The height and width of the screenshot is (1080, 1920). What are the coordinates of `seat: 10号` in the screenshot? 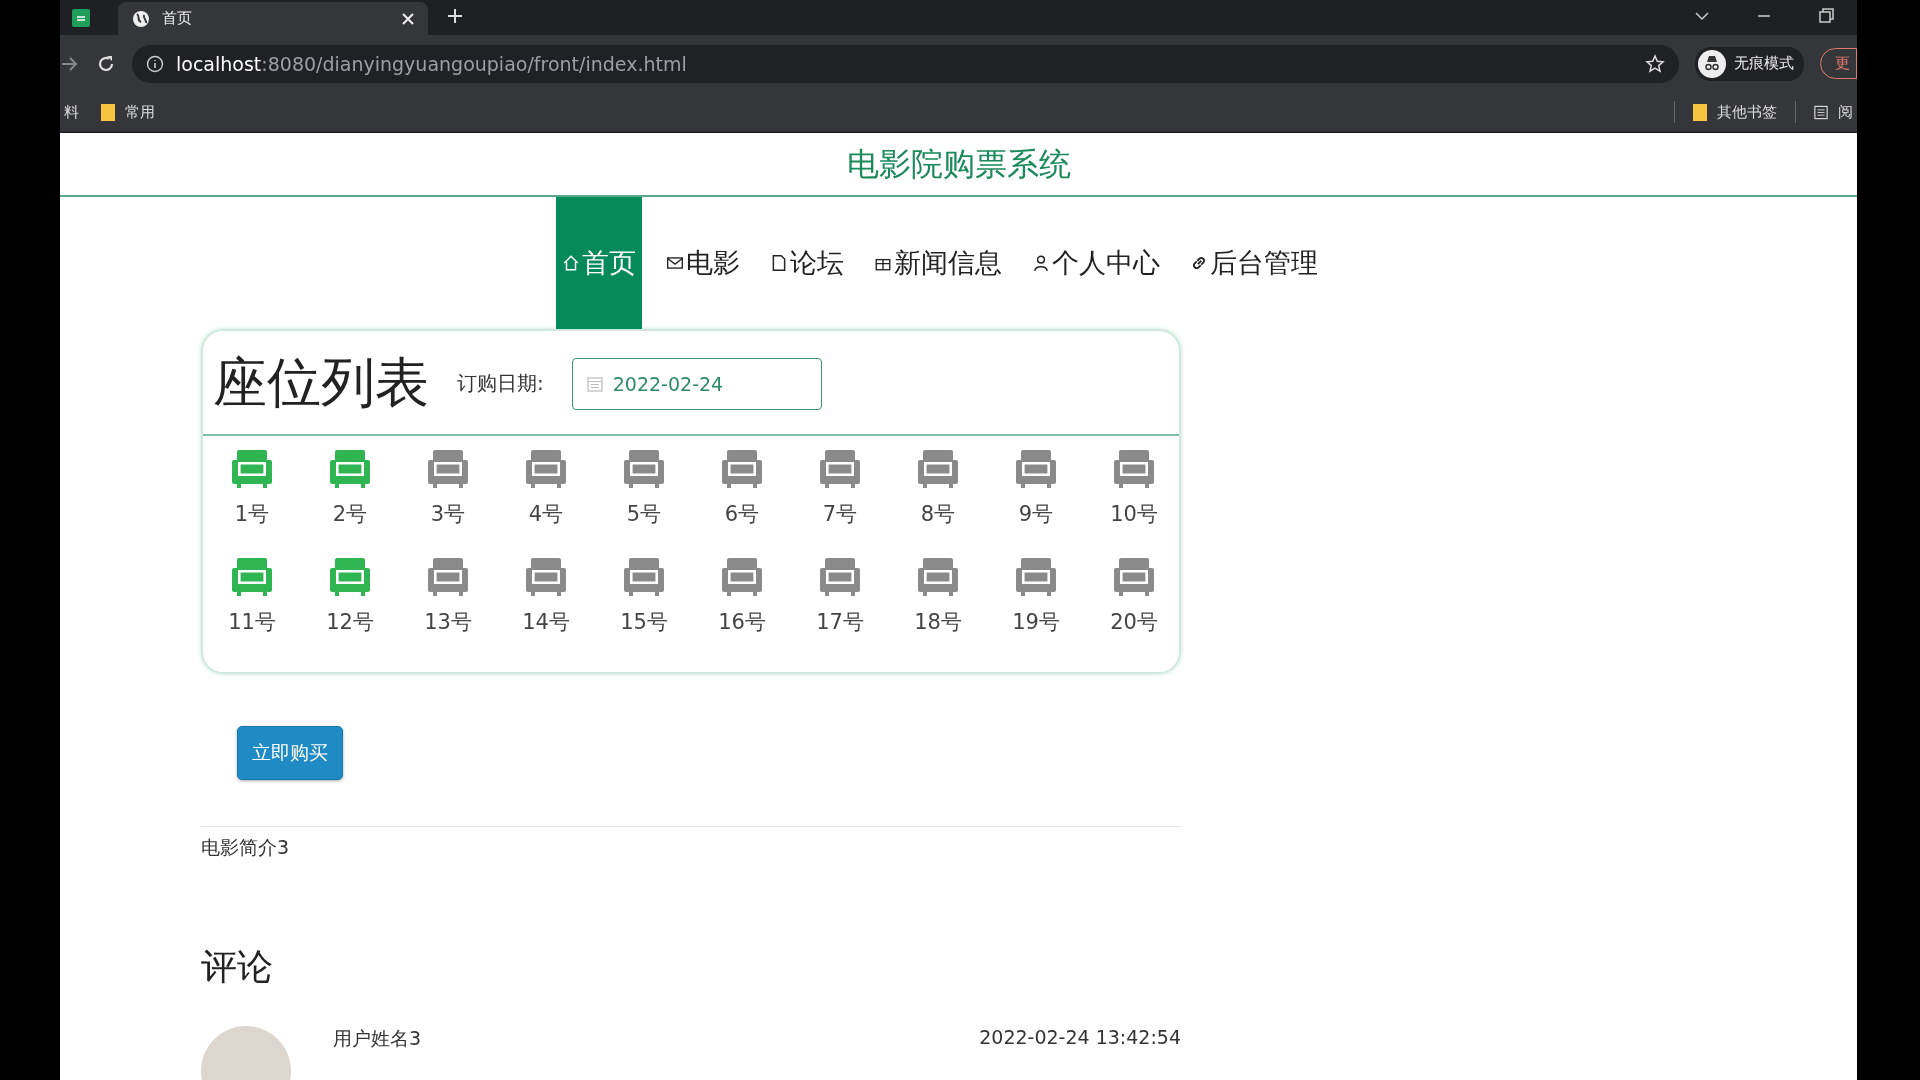 It's located at (1134, 488).